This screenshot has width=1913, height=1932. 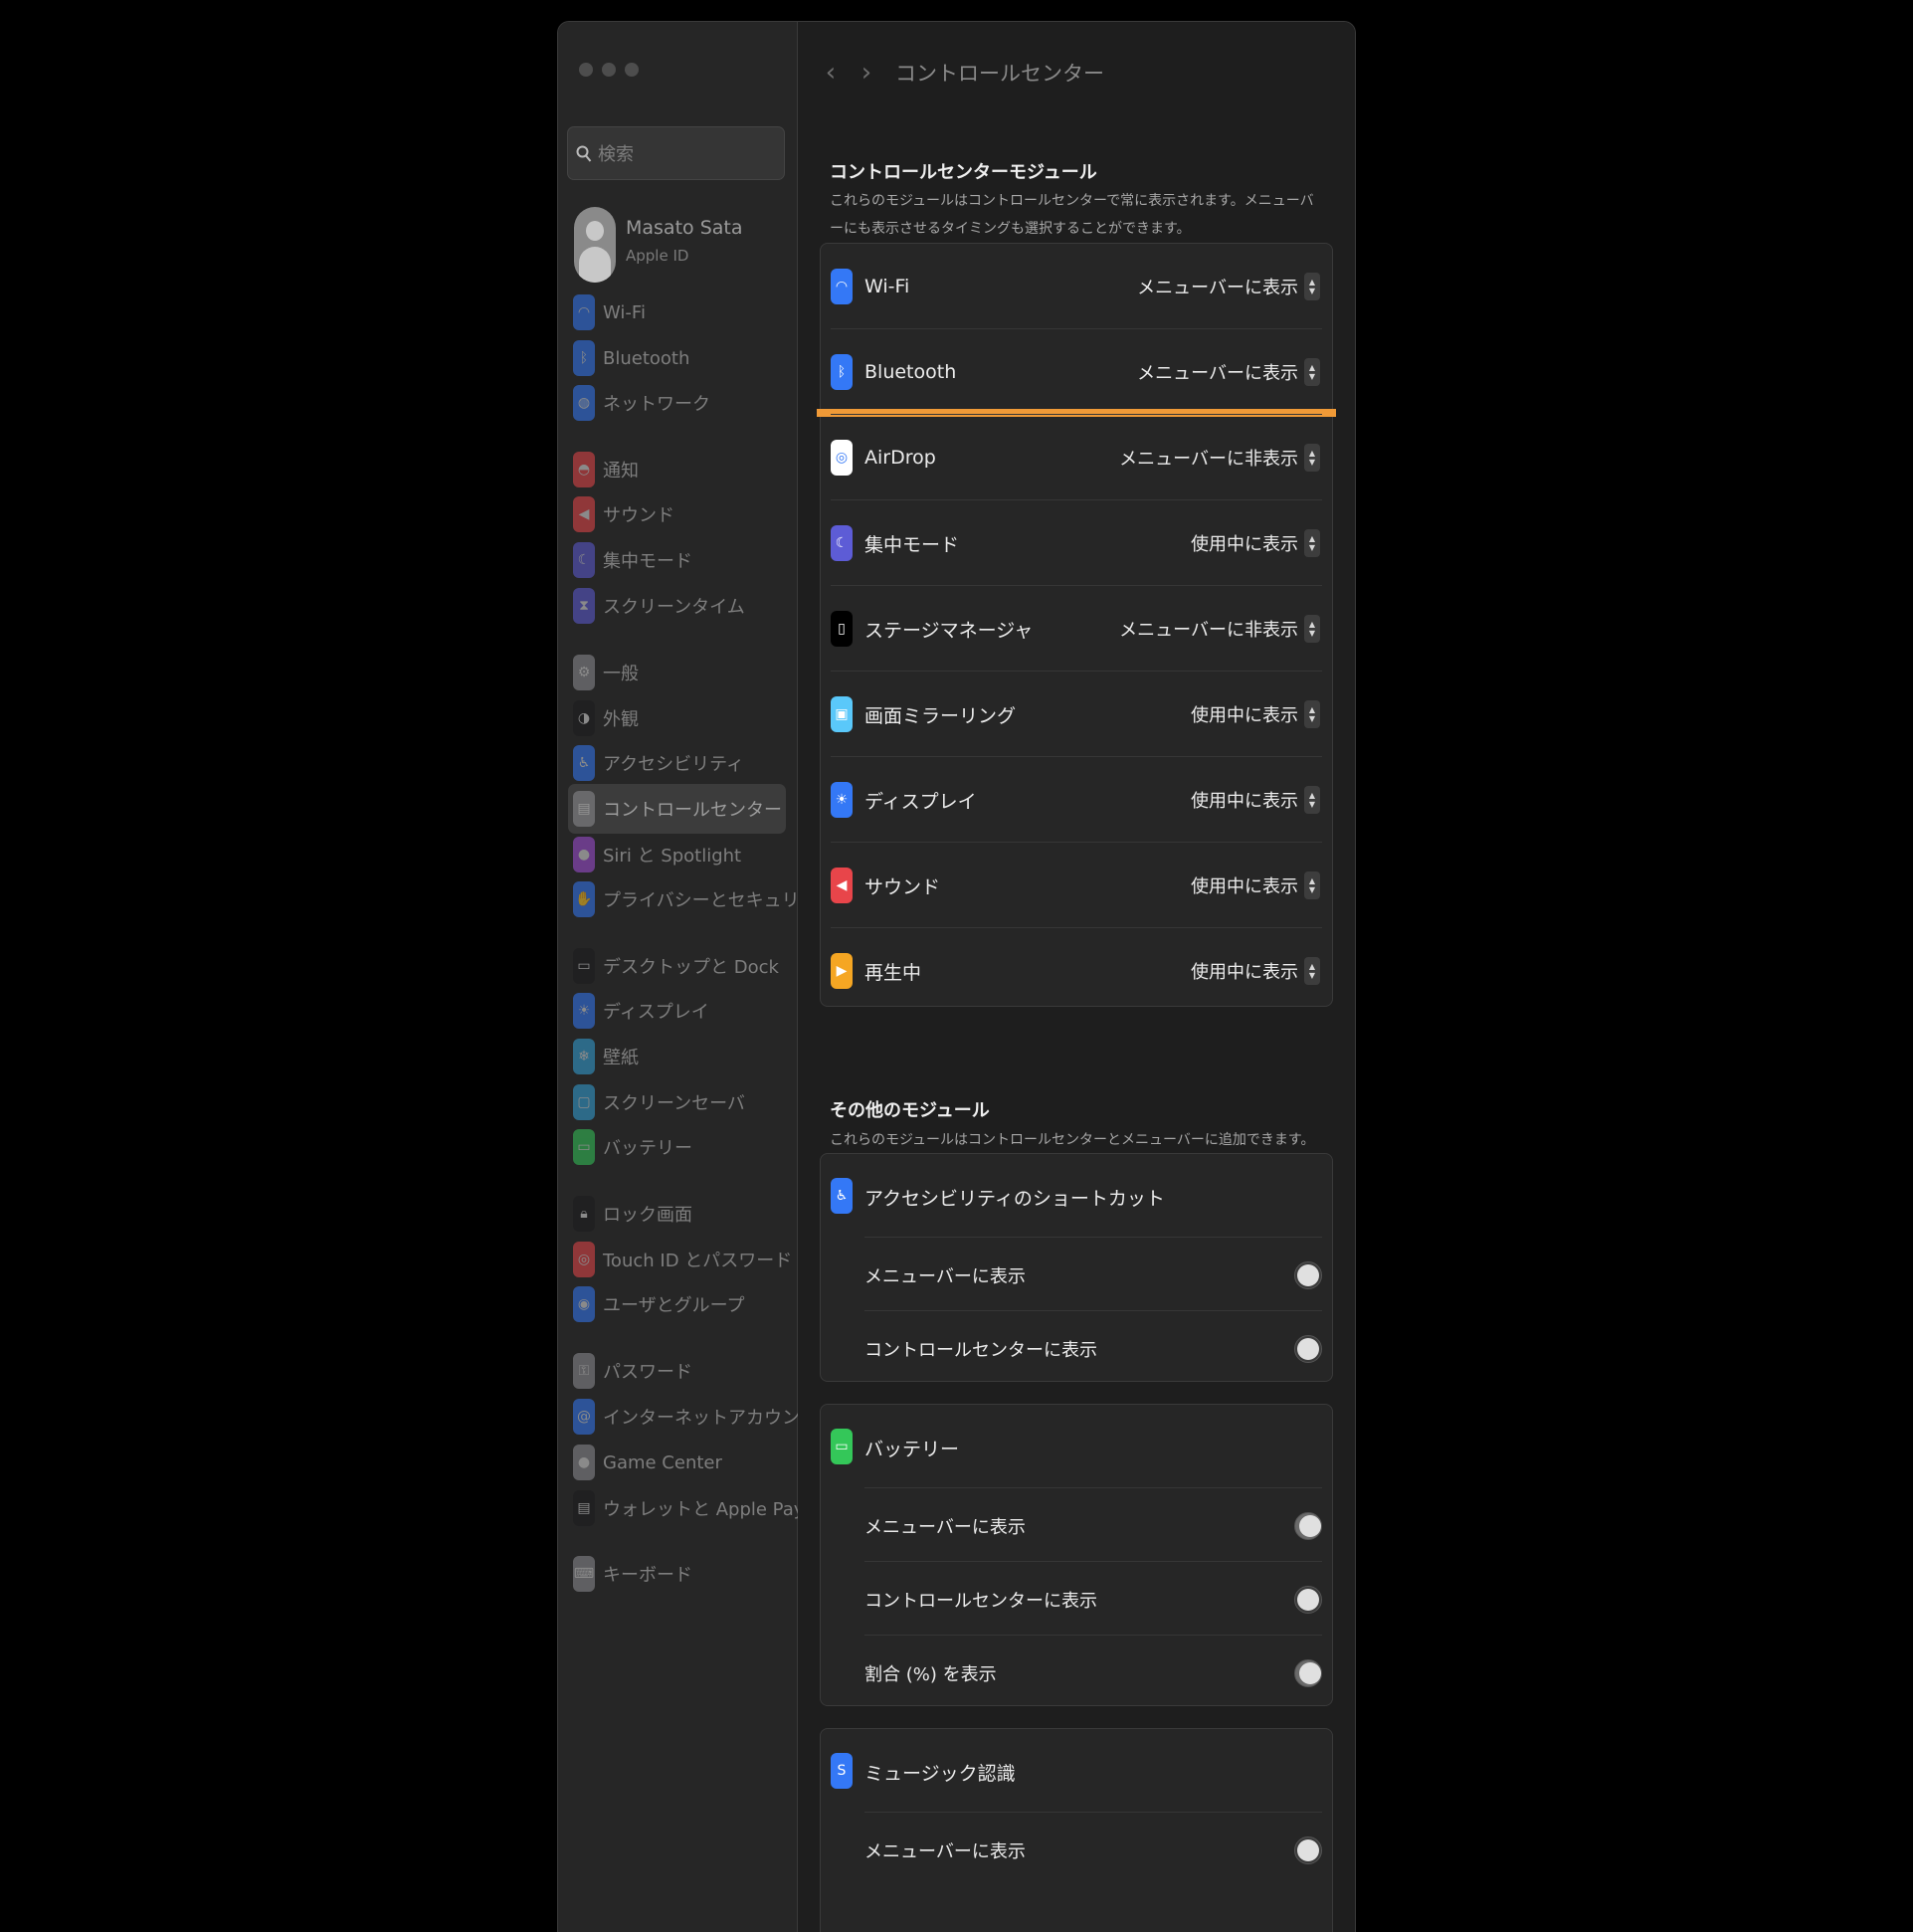 I want to click on sidebar-item: ☾ 集中モード, so click(x=677, y=560).